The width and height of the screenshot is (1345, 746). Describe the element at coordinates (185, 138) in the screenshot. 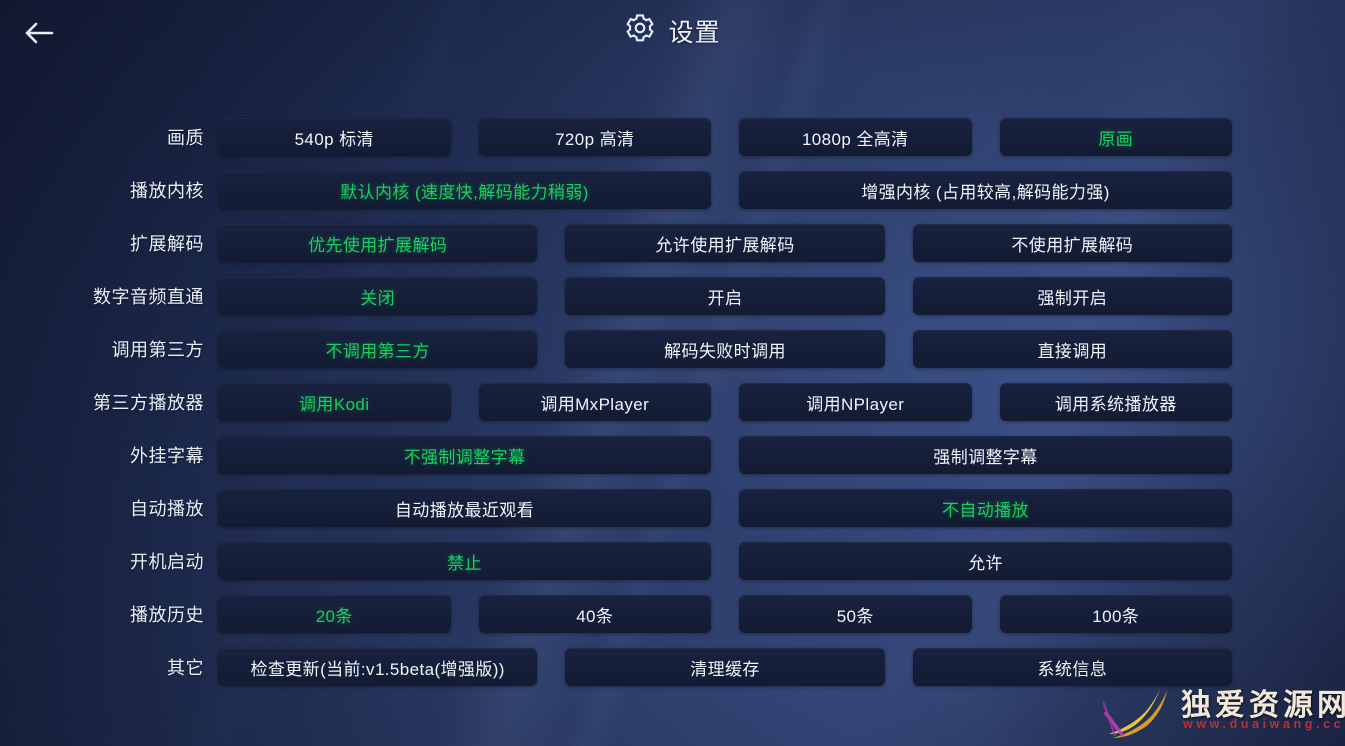

I see `settings-row-label: 画质` at that location.